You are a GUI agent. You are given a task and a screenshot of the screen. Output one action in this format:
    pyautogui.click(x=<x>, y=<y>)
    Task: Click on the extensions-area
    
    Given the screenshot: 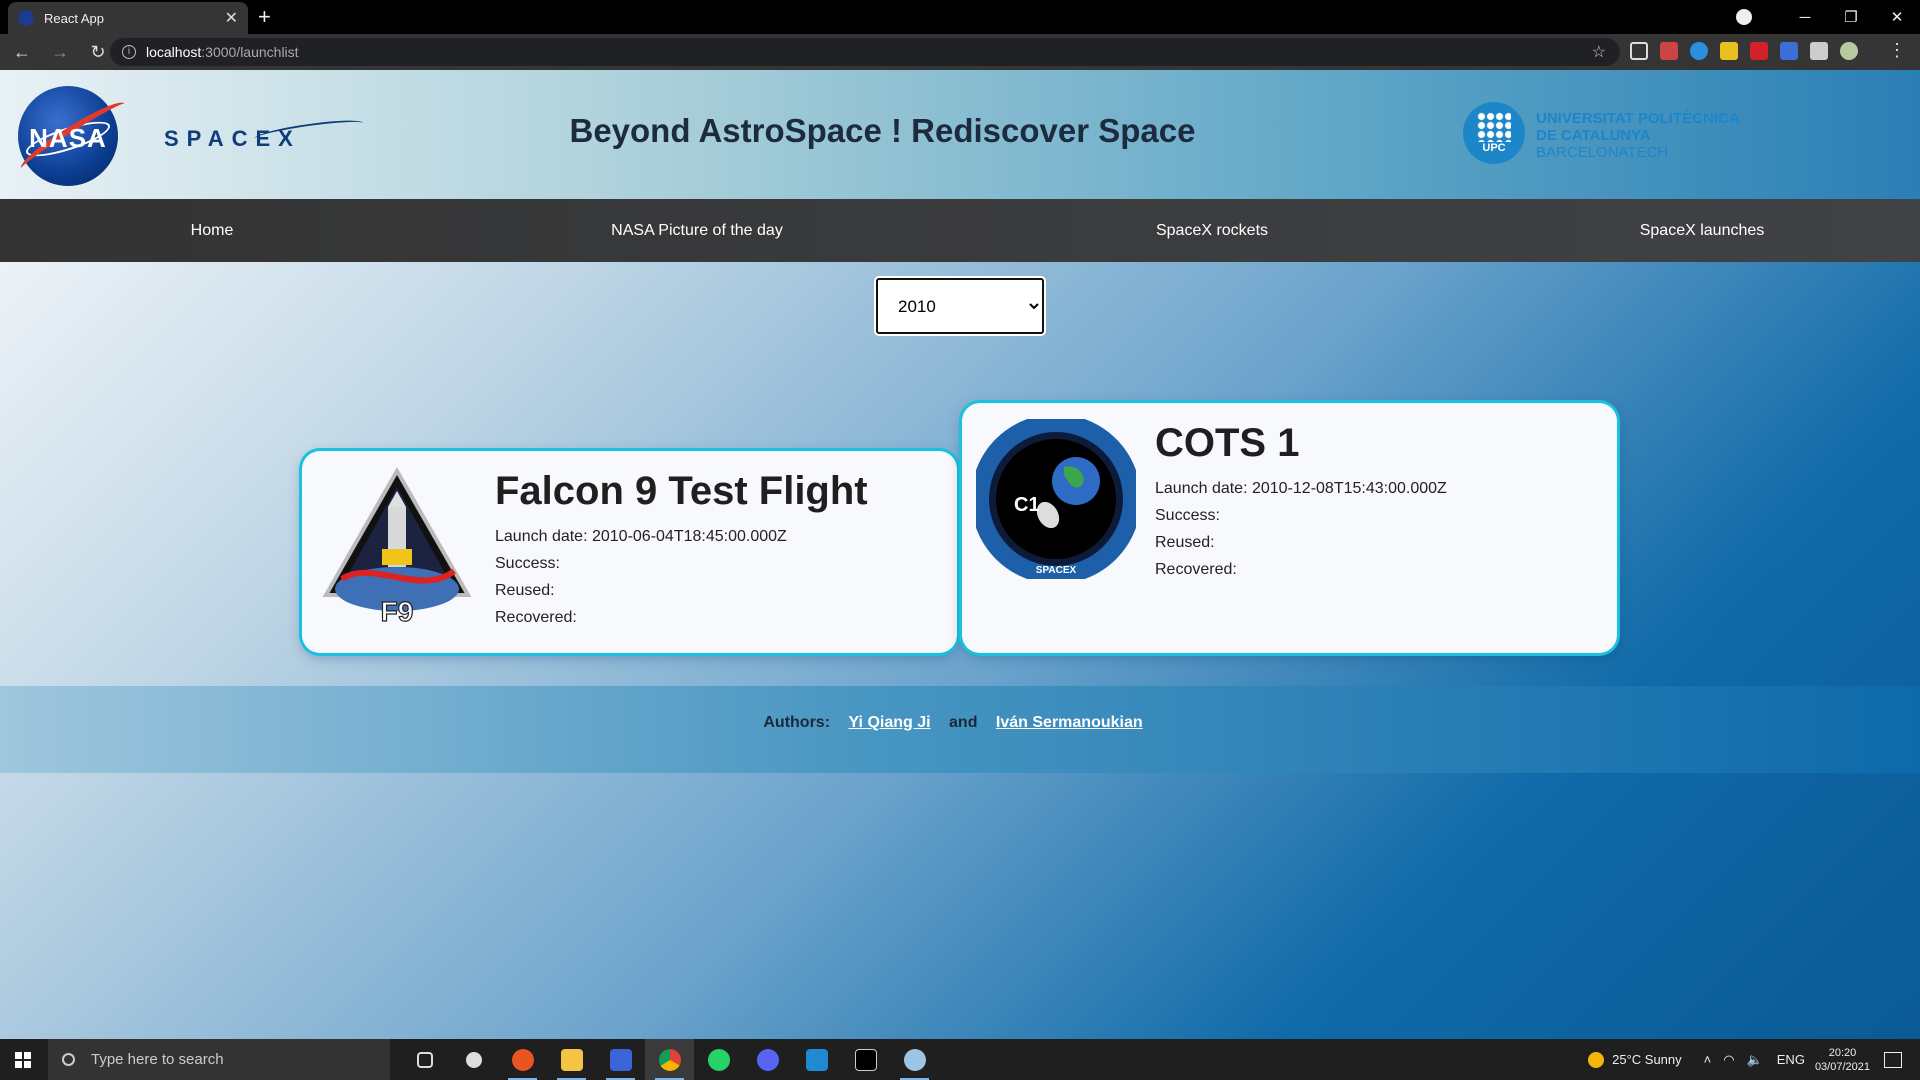 What is the action you would take?
    pyautogui.click(x=1744, y=51)
    